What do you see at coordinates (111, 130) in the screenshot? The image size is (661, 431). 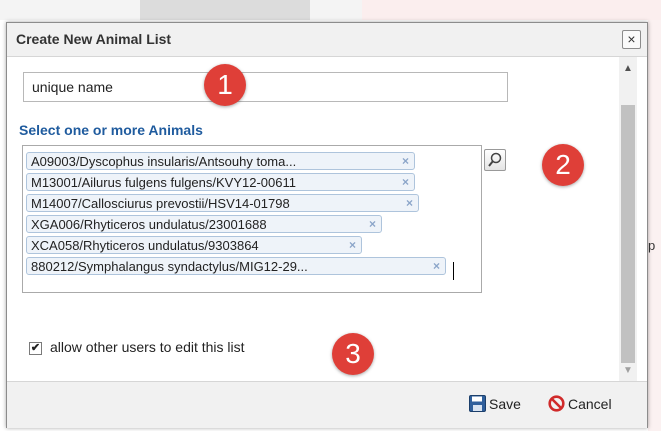 I see `animals-label: Select one or more Animals` at bounding box center [111, 130].